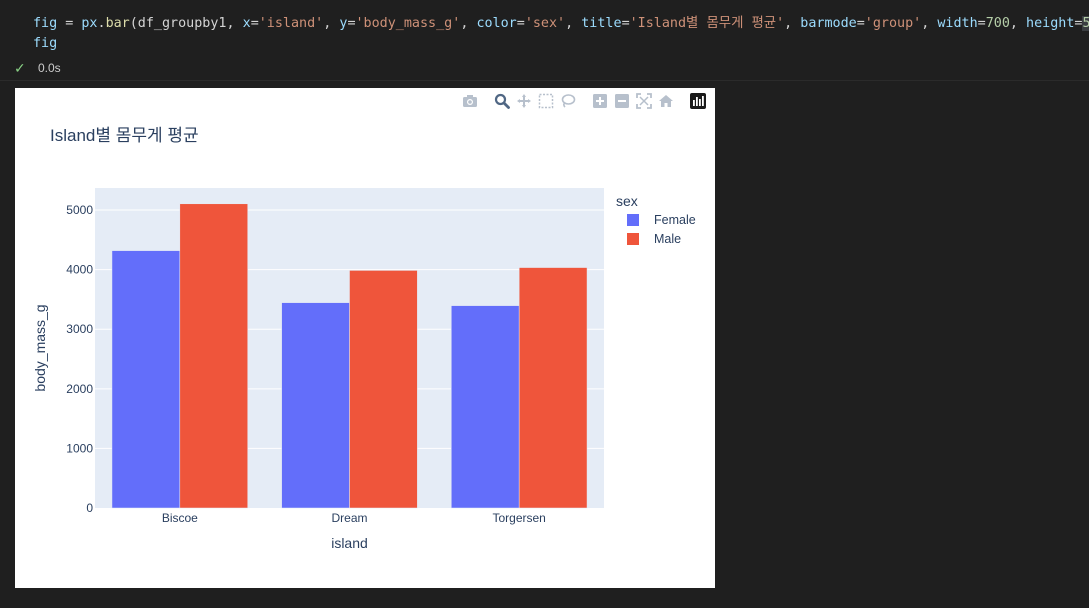 The width and height of the screenshot is (1089, 608). What do you see at coordinates (20, 68) in the screenshot?
I see `checkmark-icon: ✓` at bounding box center [20, 68].